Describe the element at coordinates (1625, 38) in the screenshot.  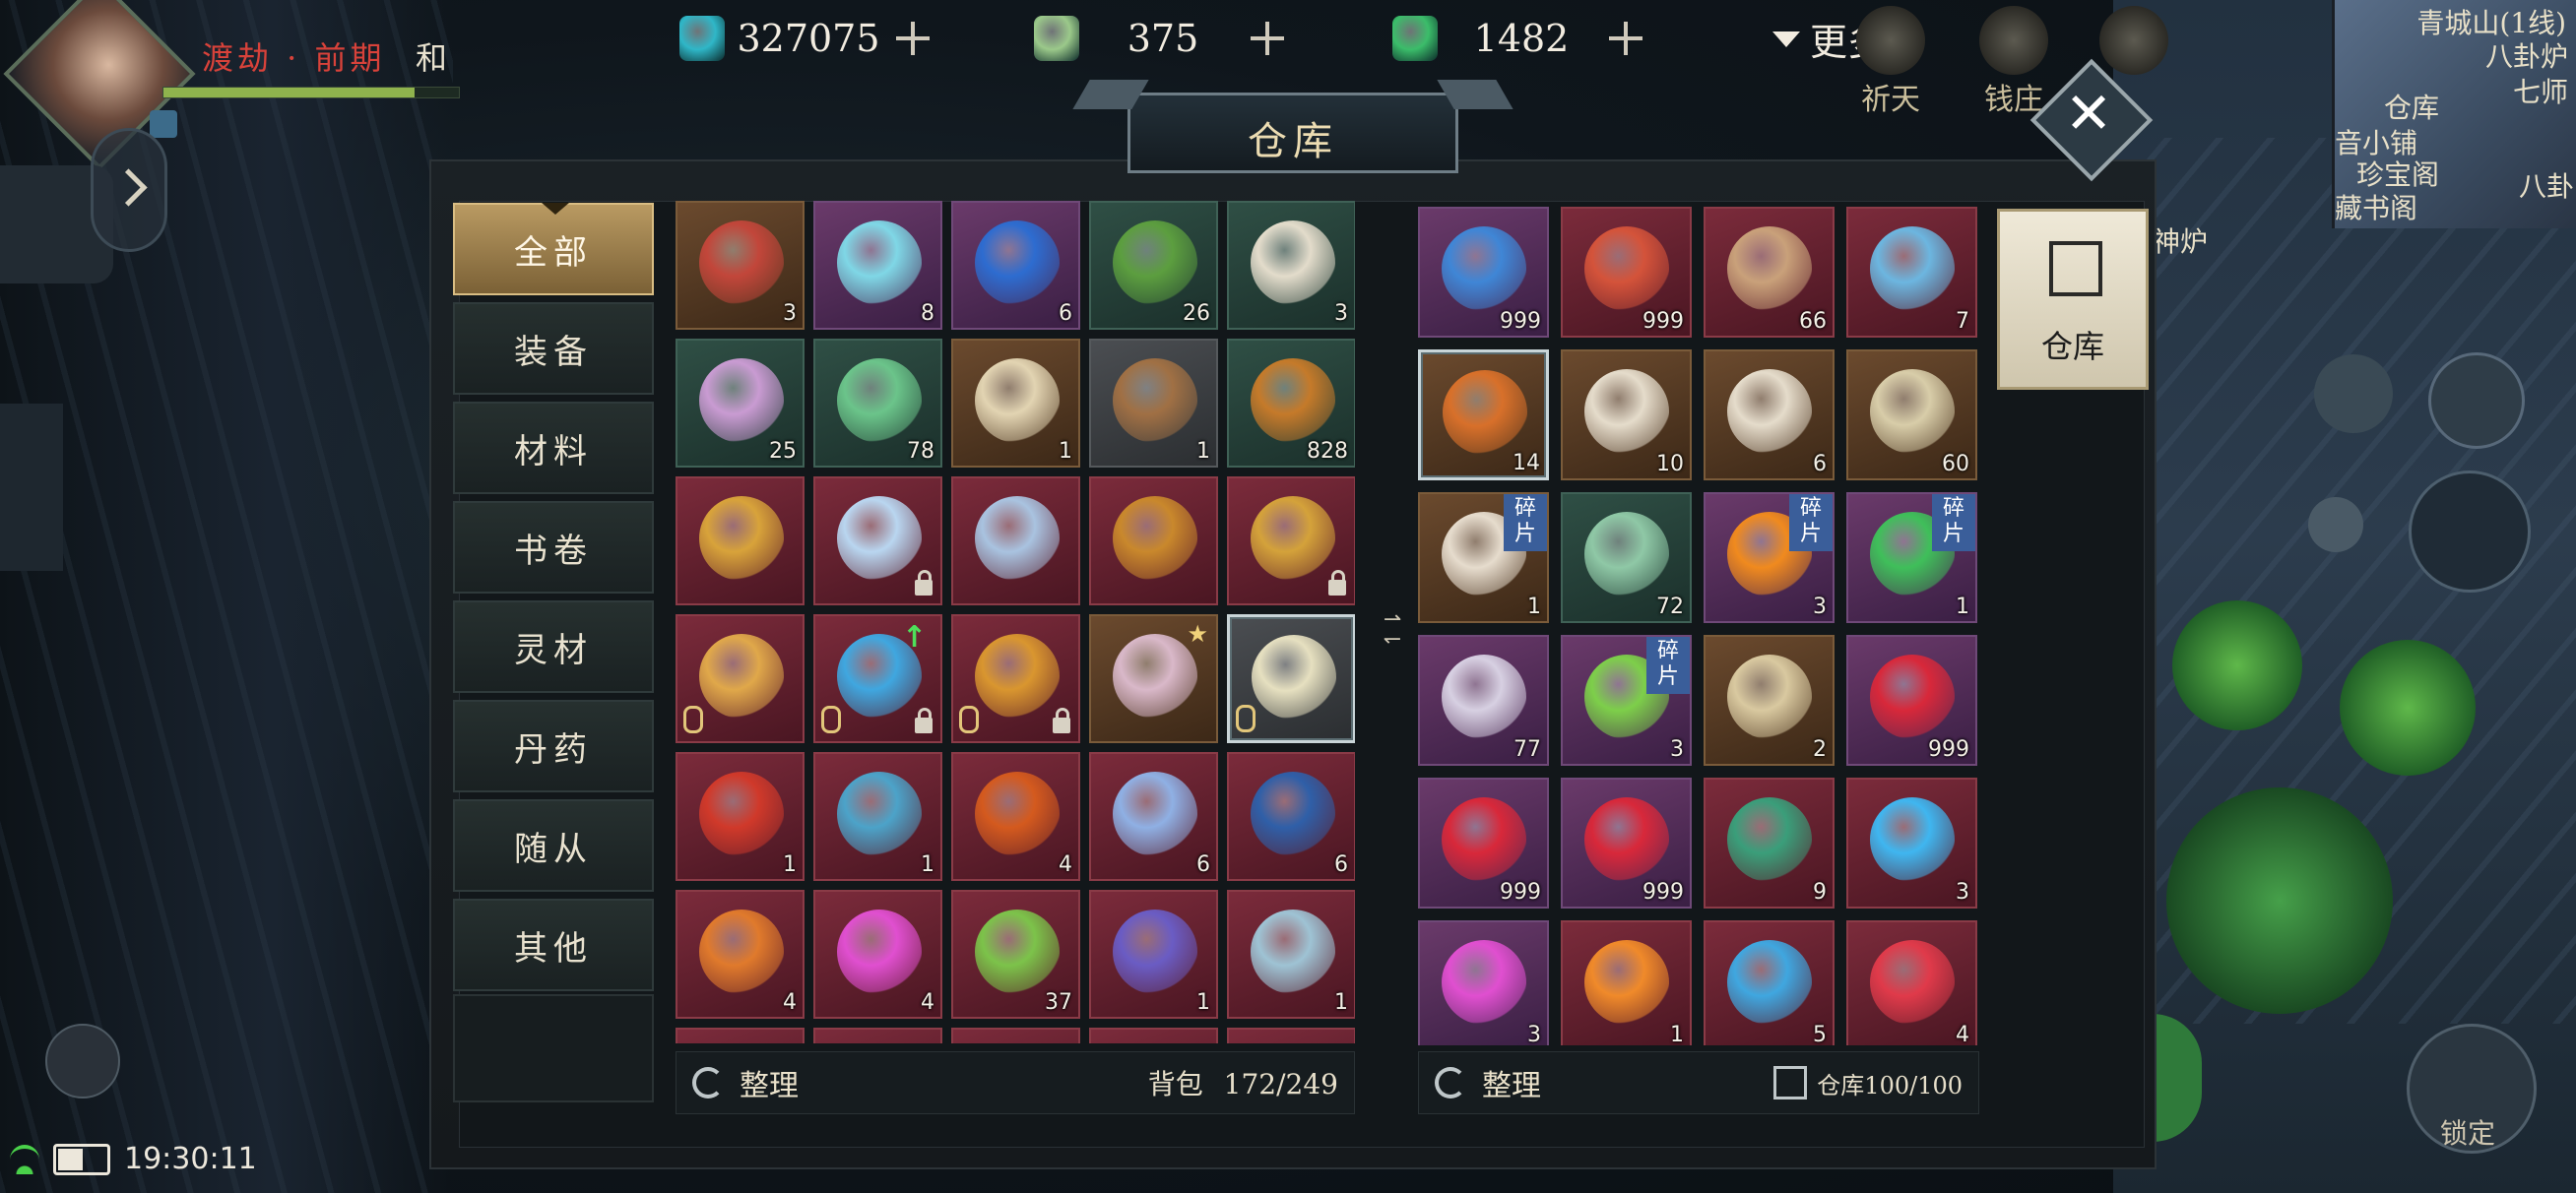
I see `add-jade-button` at that location.